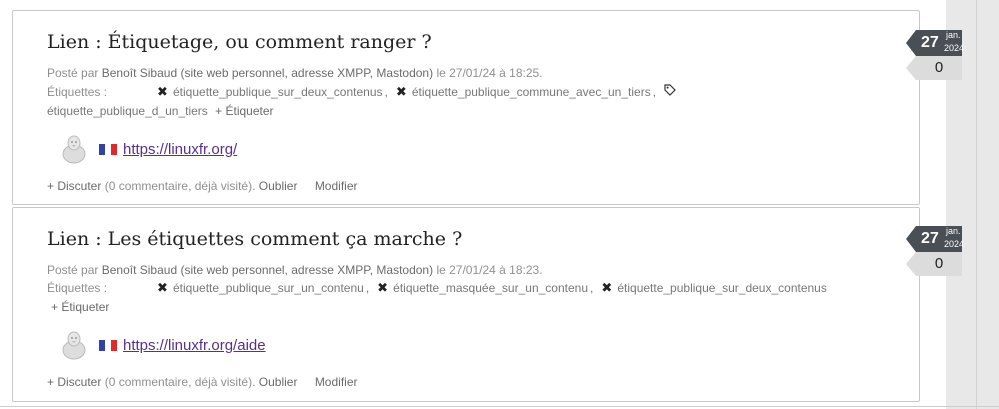 Image resolution: width=999 pixels, height=409 pixels. Describe the element at coordinates (489, 73) in the screenshot. I see `post-datetime: le 27/01/24 à 18:25.` at that location.